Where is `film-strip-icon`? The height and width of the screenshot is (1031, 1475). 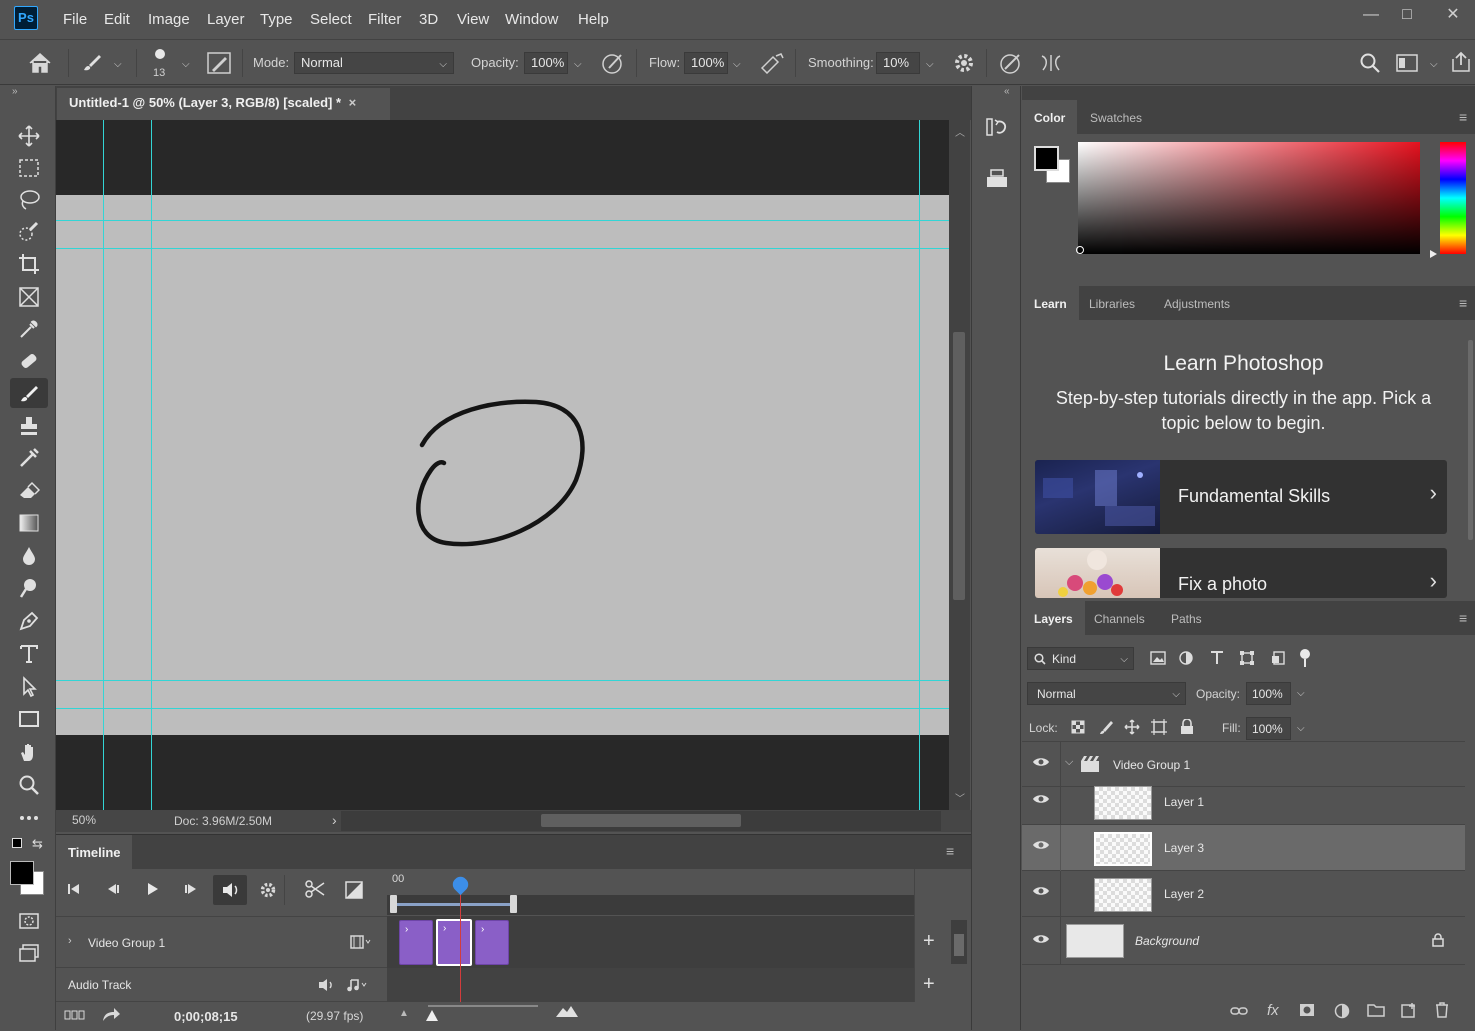 film-strip-icon is located at coordinates (361, 942).